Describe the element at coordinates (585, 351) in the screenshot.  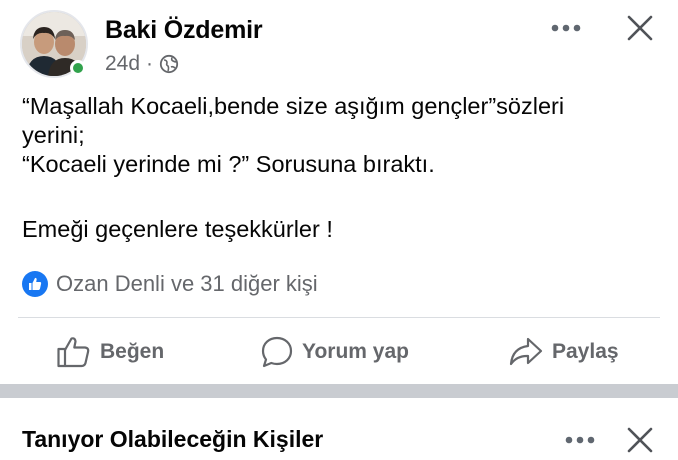
I see `share-label: Paylaş` at that location.